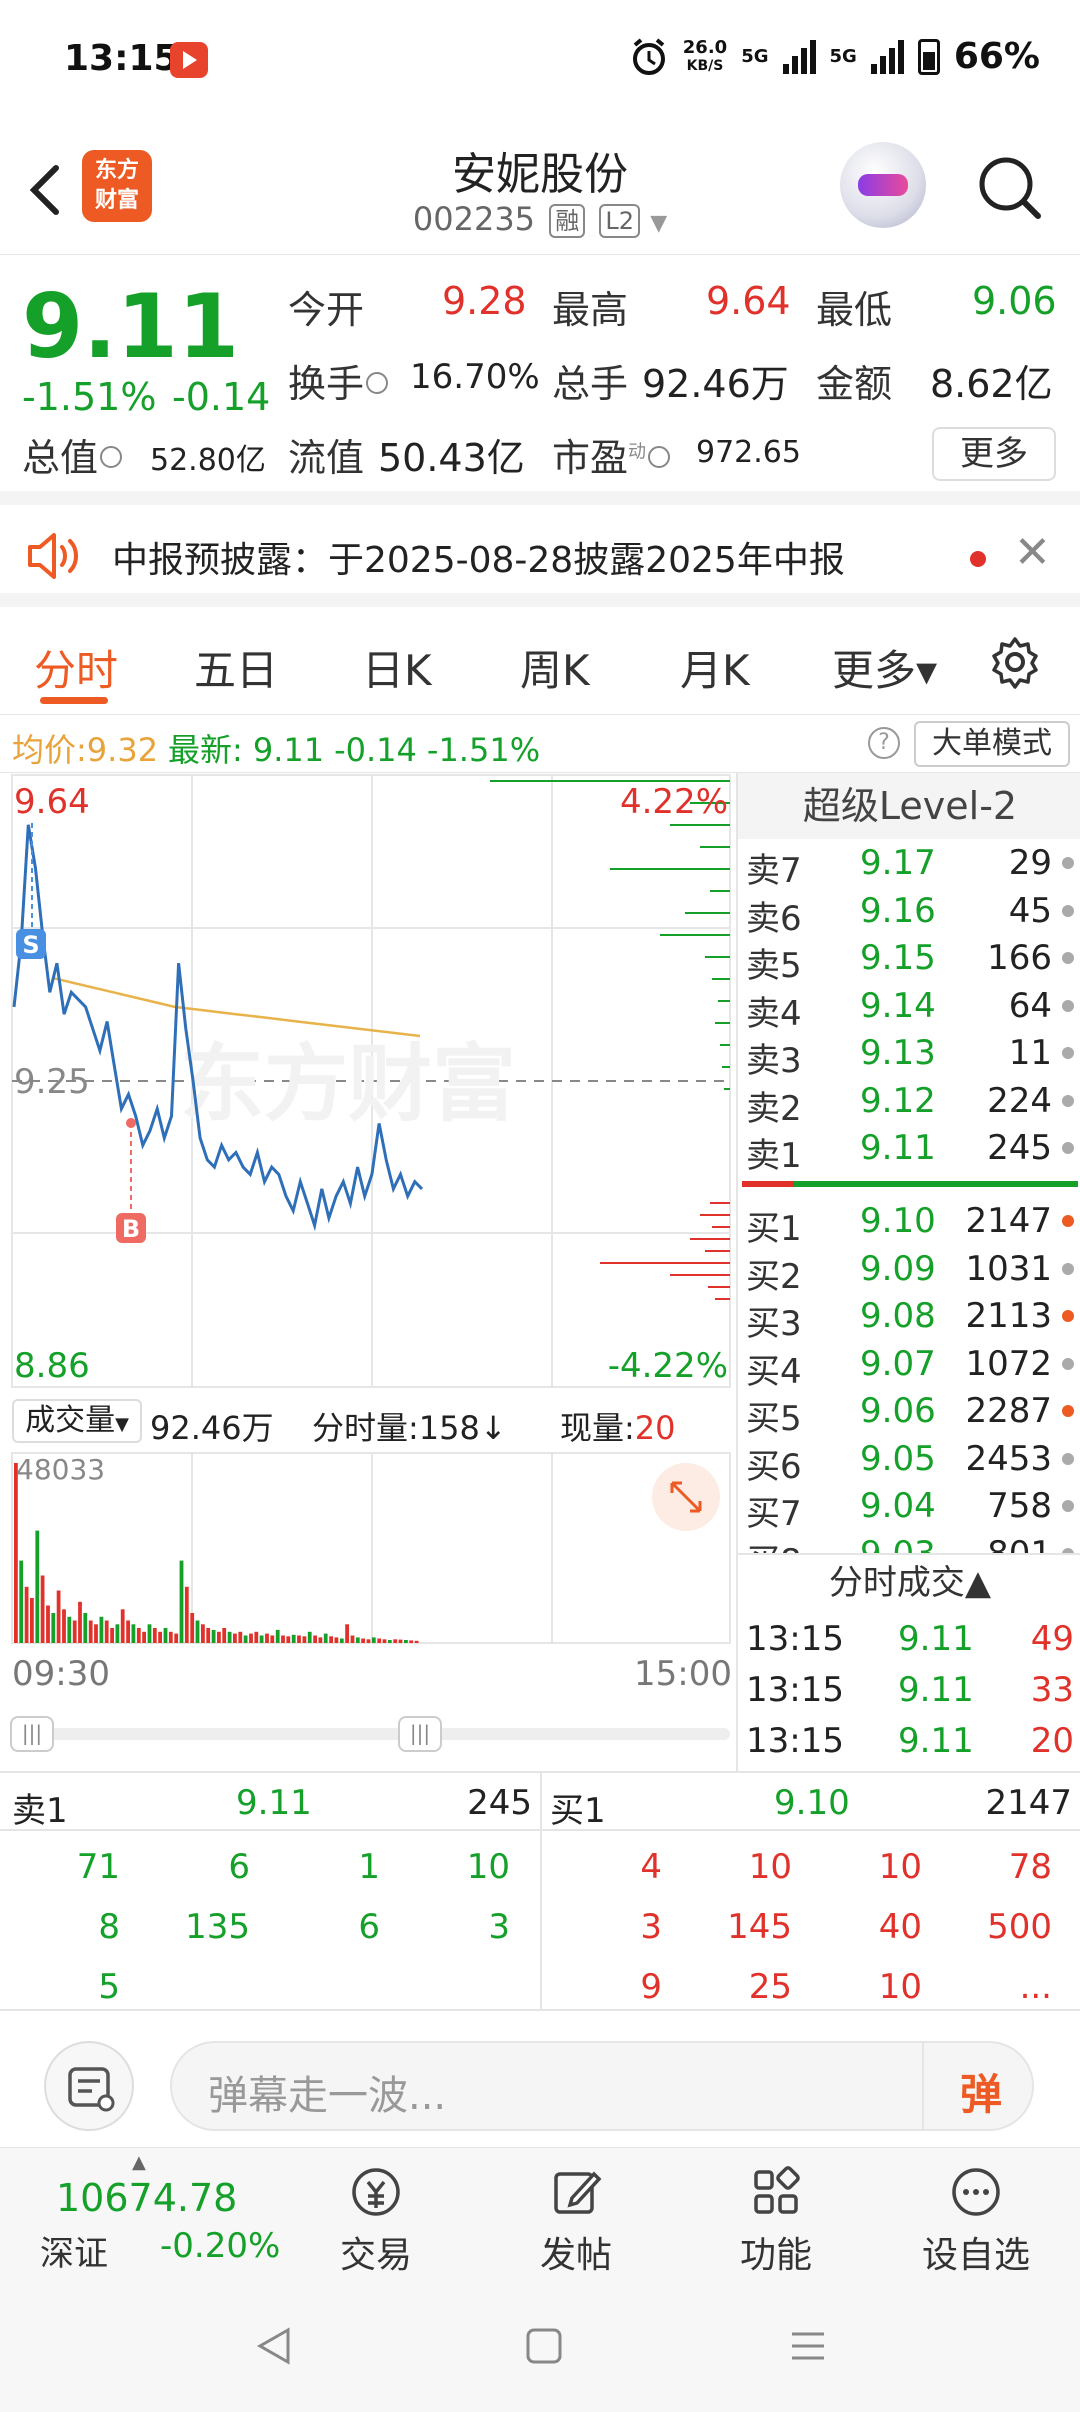  What do you see at coordinates (909, 1581) in the screenshot?
I see `trades-header: 分时成交▲` at bounding box center [909, 1581].